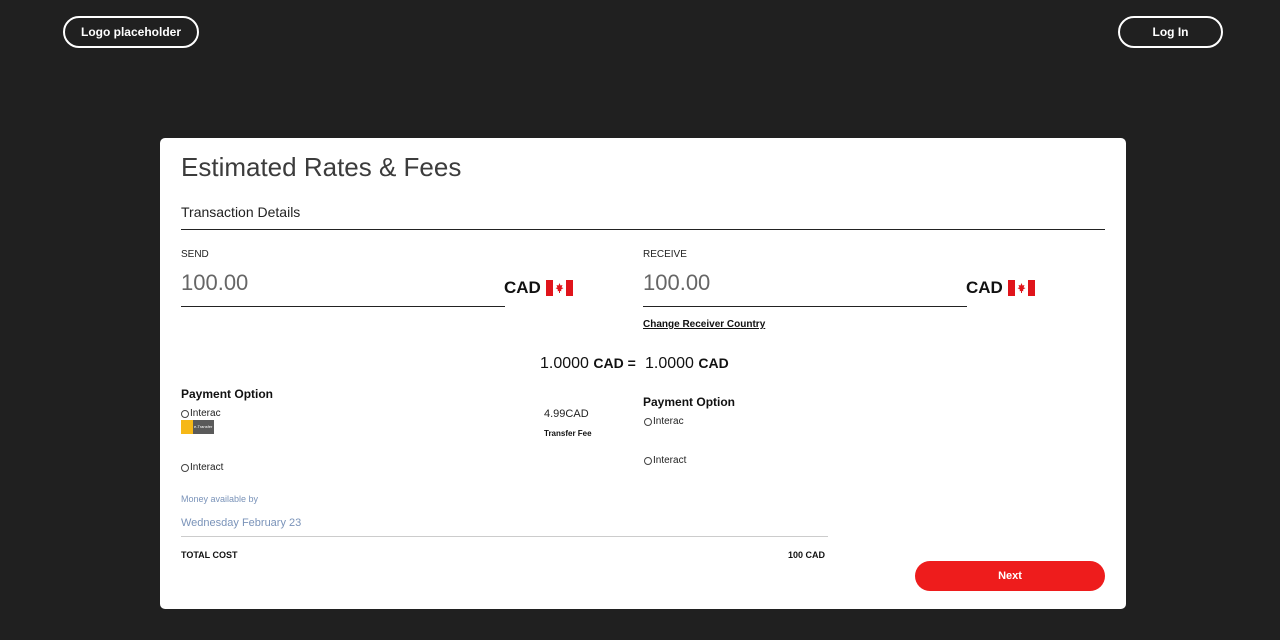 The image size is (1280, 640). Describe the element at coordinates (197, 427) in the screenshot. I see `interac-badge-icon: e-Transfer` at that location.